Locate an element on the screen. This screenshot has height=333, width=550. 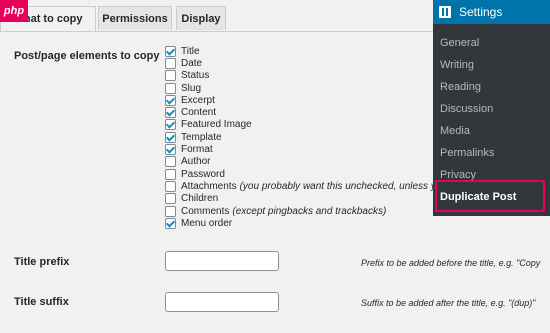
checkbox-row: Title is located at coordinates (306, 51).